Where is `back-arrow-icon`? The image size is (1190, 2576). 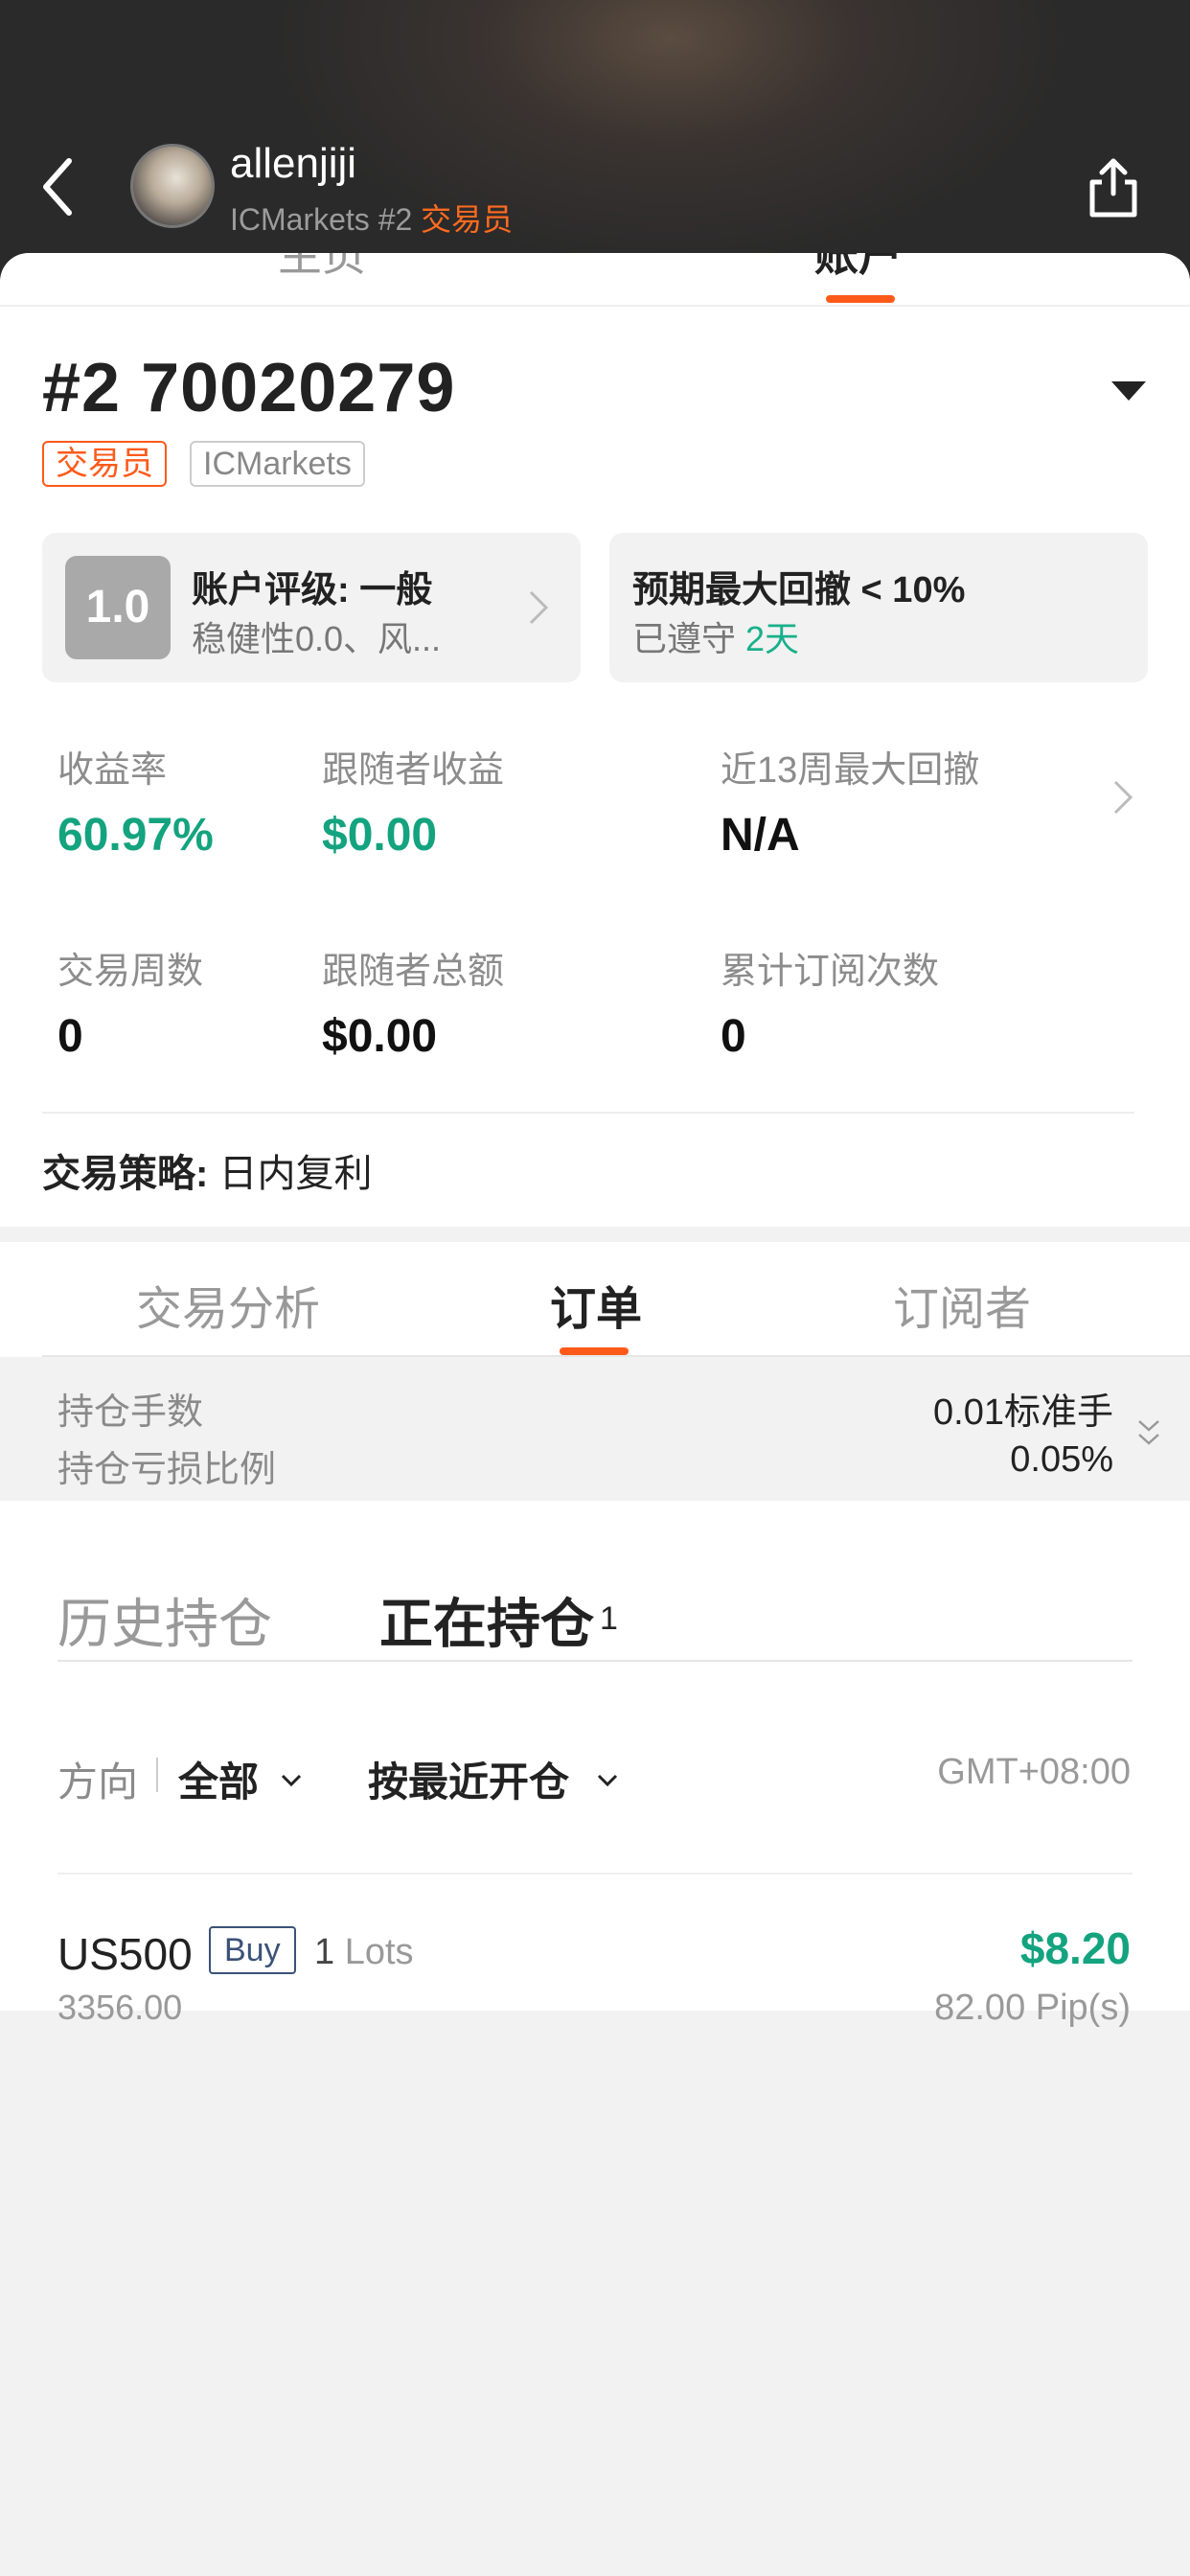 back-arrow-icon is located at coordinates (58, 186).